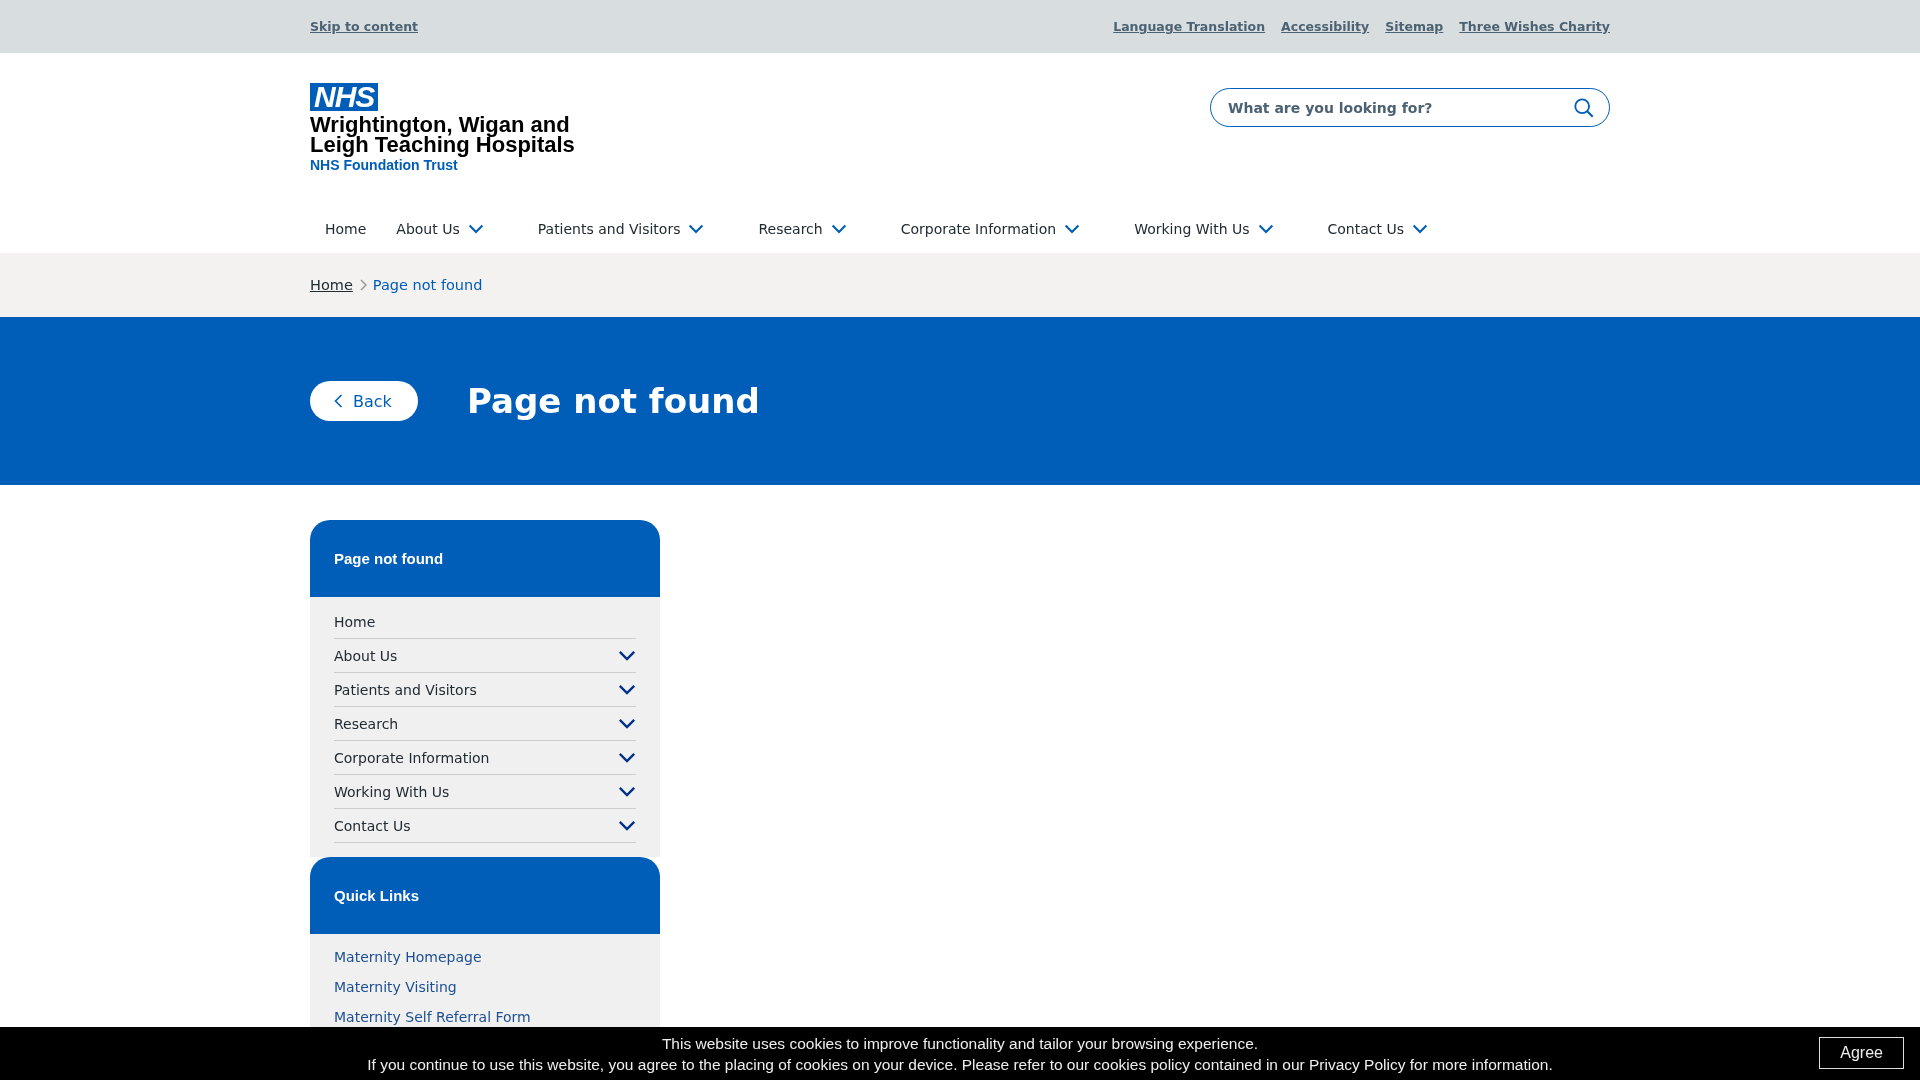 Image resolution: width=1920 pixels, height=1080 pixels. I want to click on side-menu-item: Working With Us, so click(485, 792).